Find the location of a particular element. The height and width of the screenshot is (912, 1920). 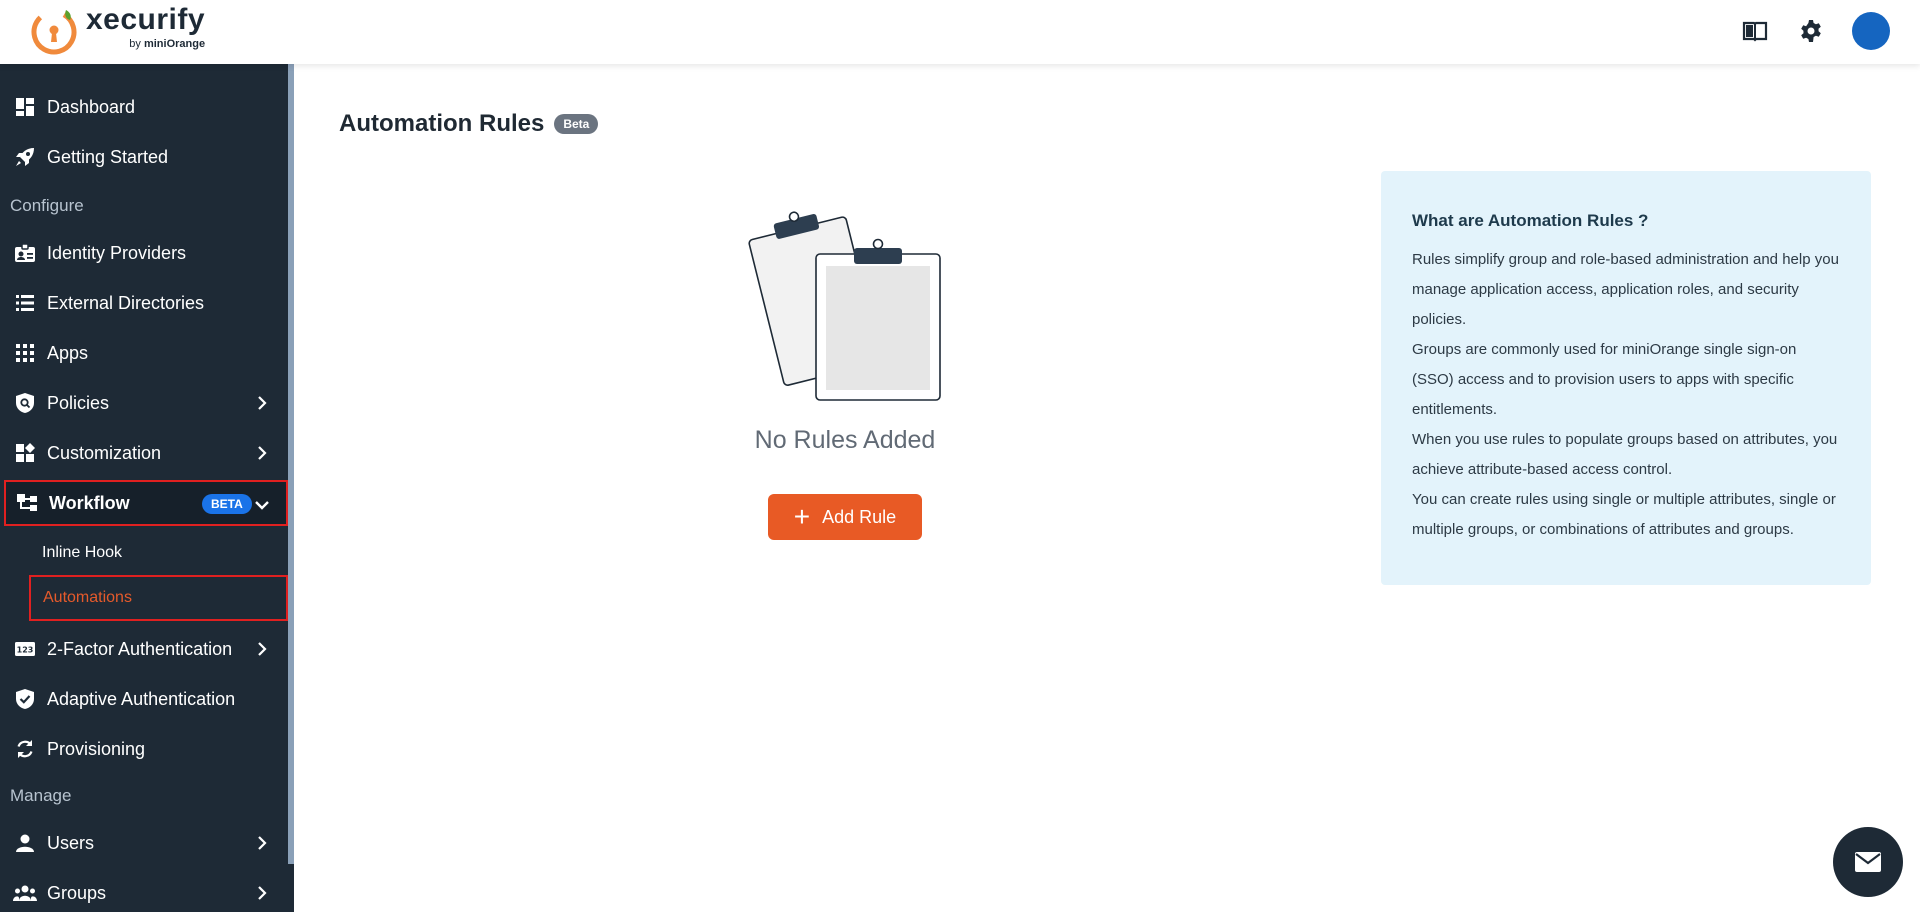

sidebar-item-label: Adaptive Authentication is located at coordinates (141, 698).